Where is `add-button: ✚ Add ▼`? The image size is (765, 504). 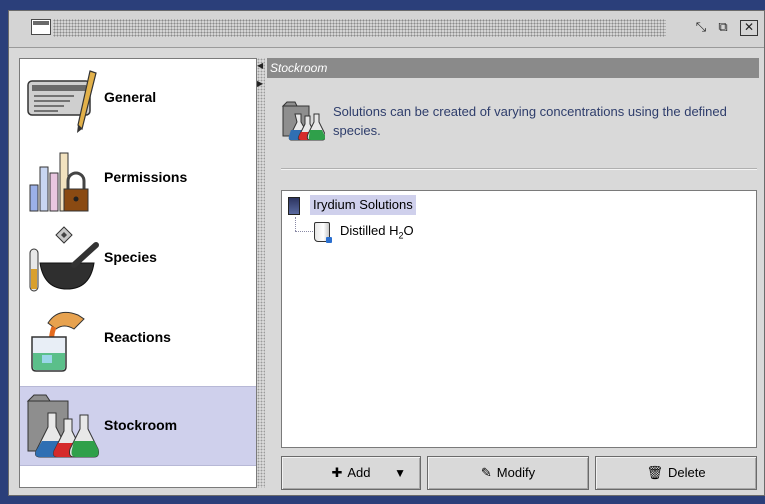
add-button: ✚ Add ▼ is located at coordinates (351, 473).